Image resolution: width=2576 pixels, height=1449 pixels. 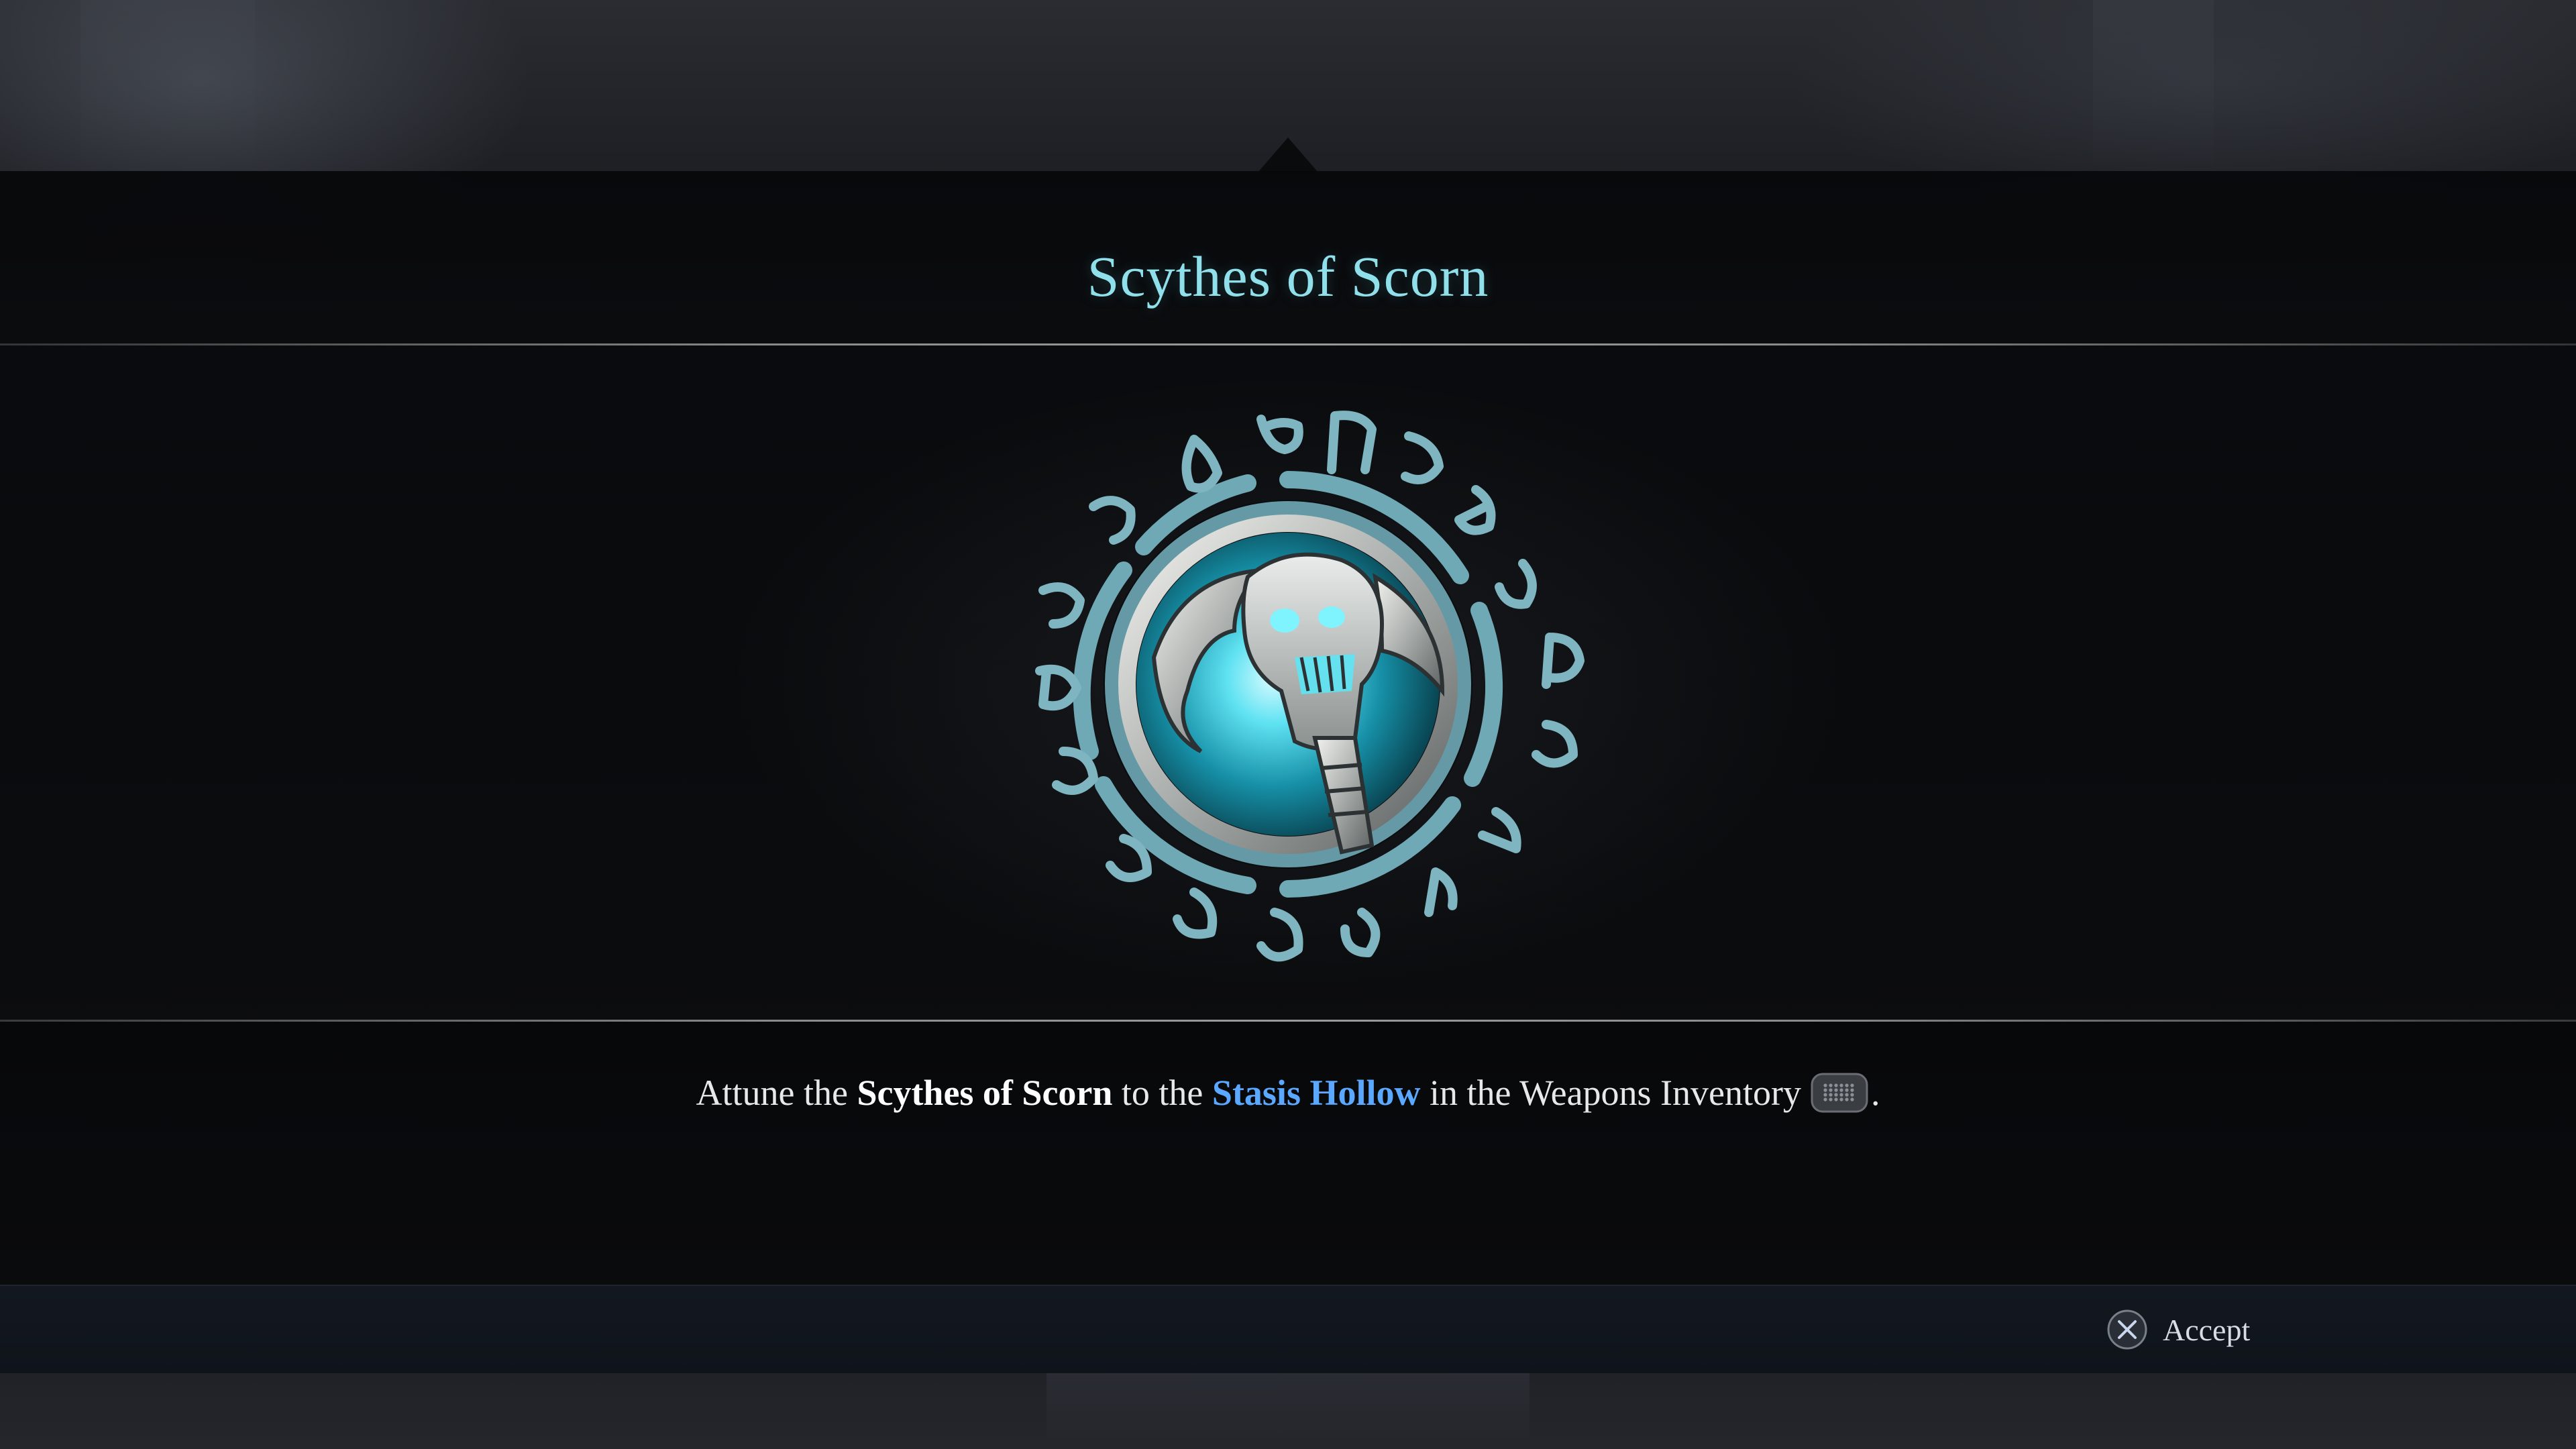 What do you see at coordinates (776, 1093) in the screenshot?
I see `instruction-part: Attune the` at bounding box center [776, 1093].